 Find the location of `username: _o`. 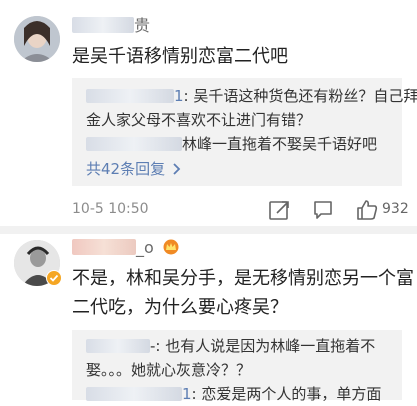

username: _o is located at coordinates (126, 247).